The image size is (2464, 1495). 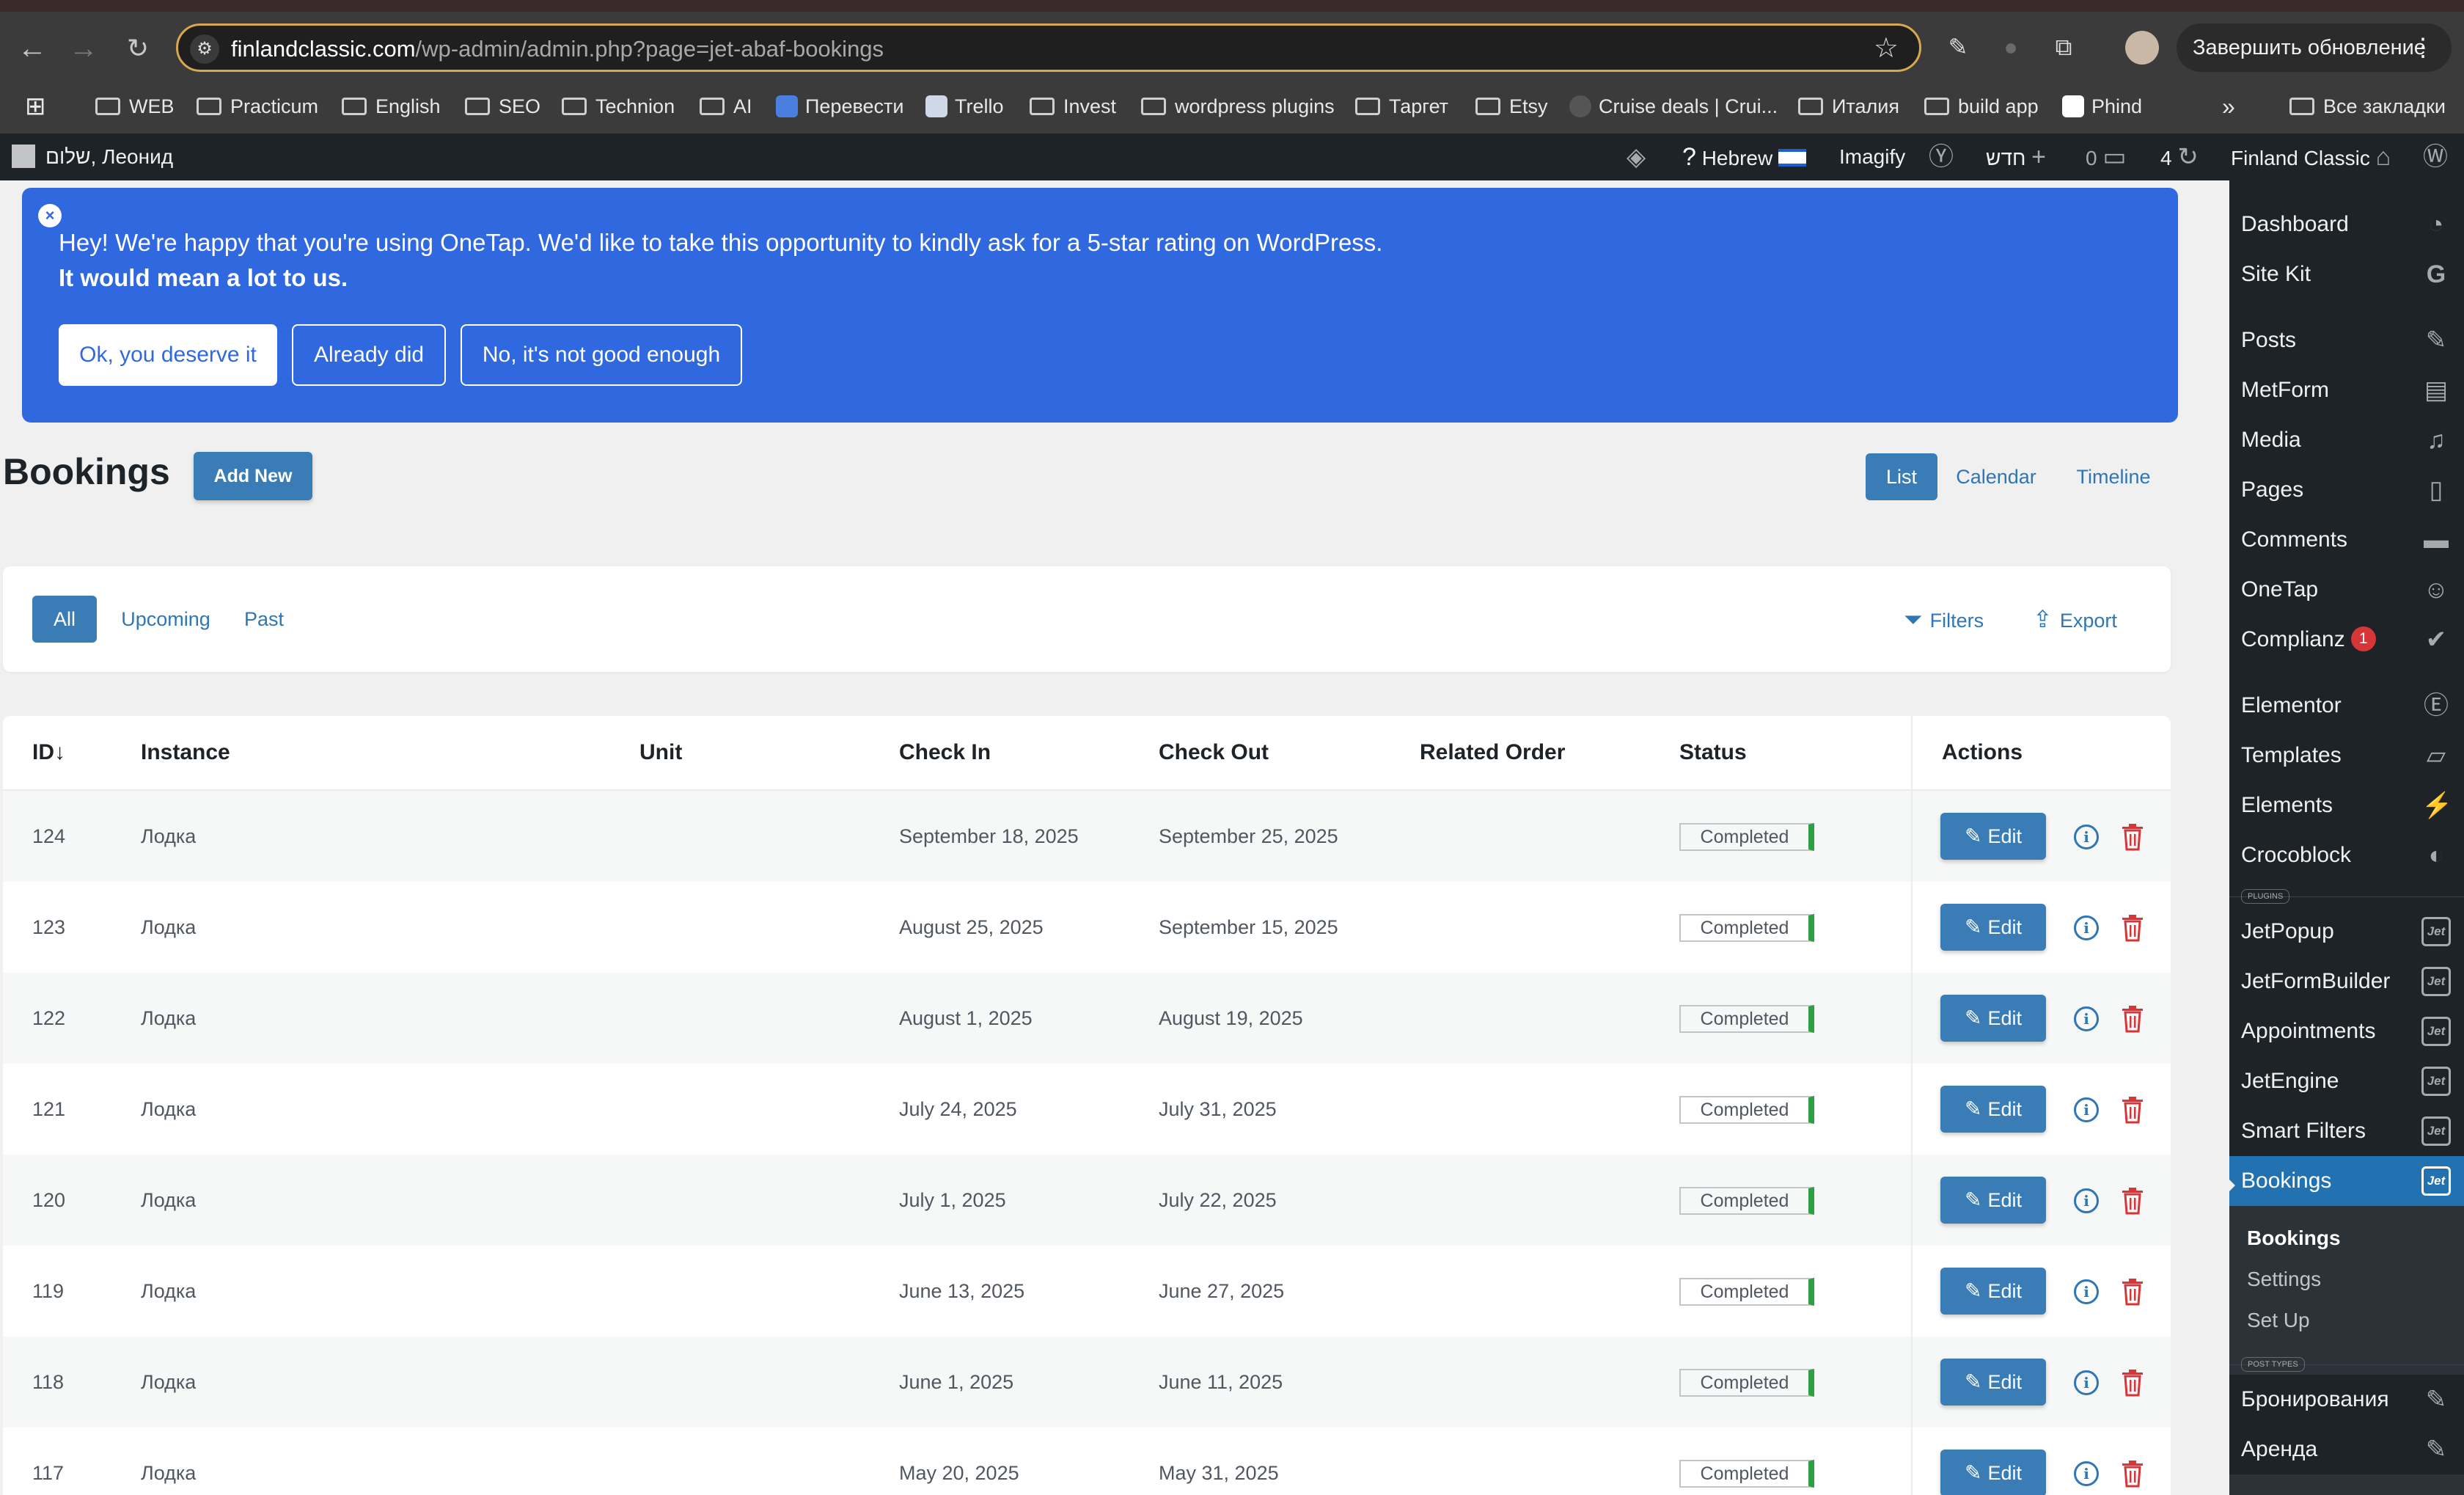 I want to click on sidebar-item-pages: Pages ▯, so click(x=2346, y=490).